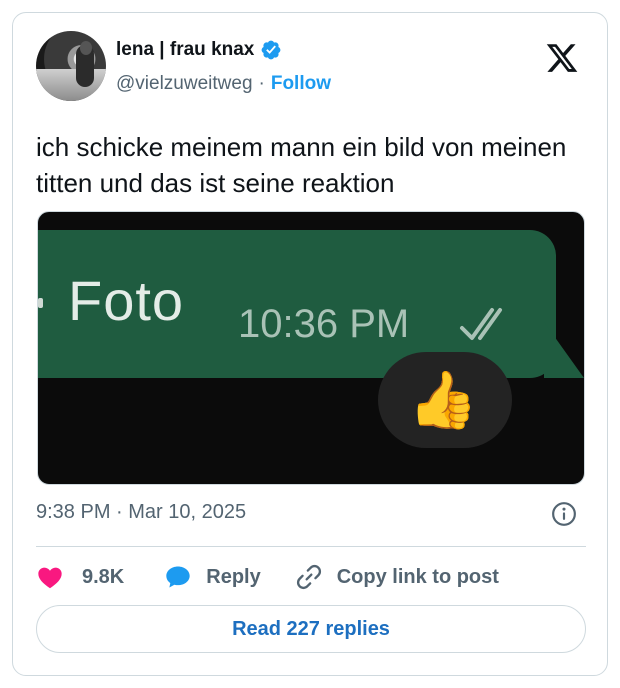 This screenshot has height=688, width=620. Describe the element at coordinates (184, 84) in the screenshot. I see `author-handle: @vielzuweitweg` at that location.